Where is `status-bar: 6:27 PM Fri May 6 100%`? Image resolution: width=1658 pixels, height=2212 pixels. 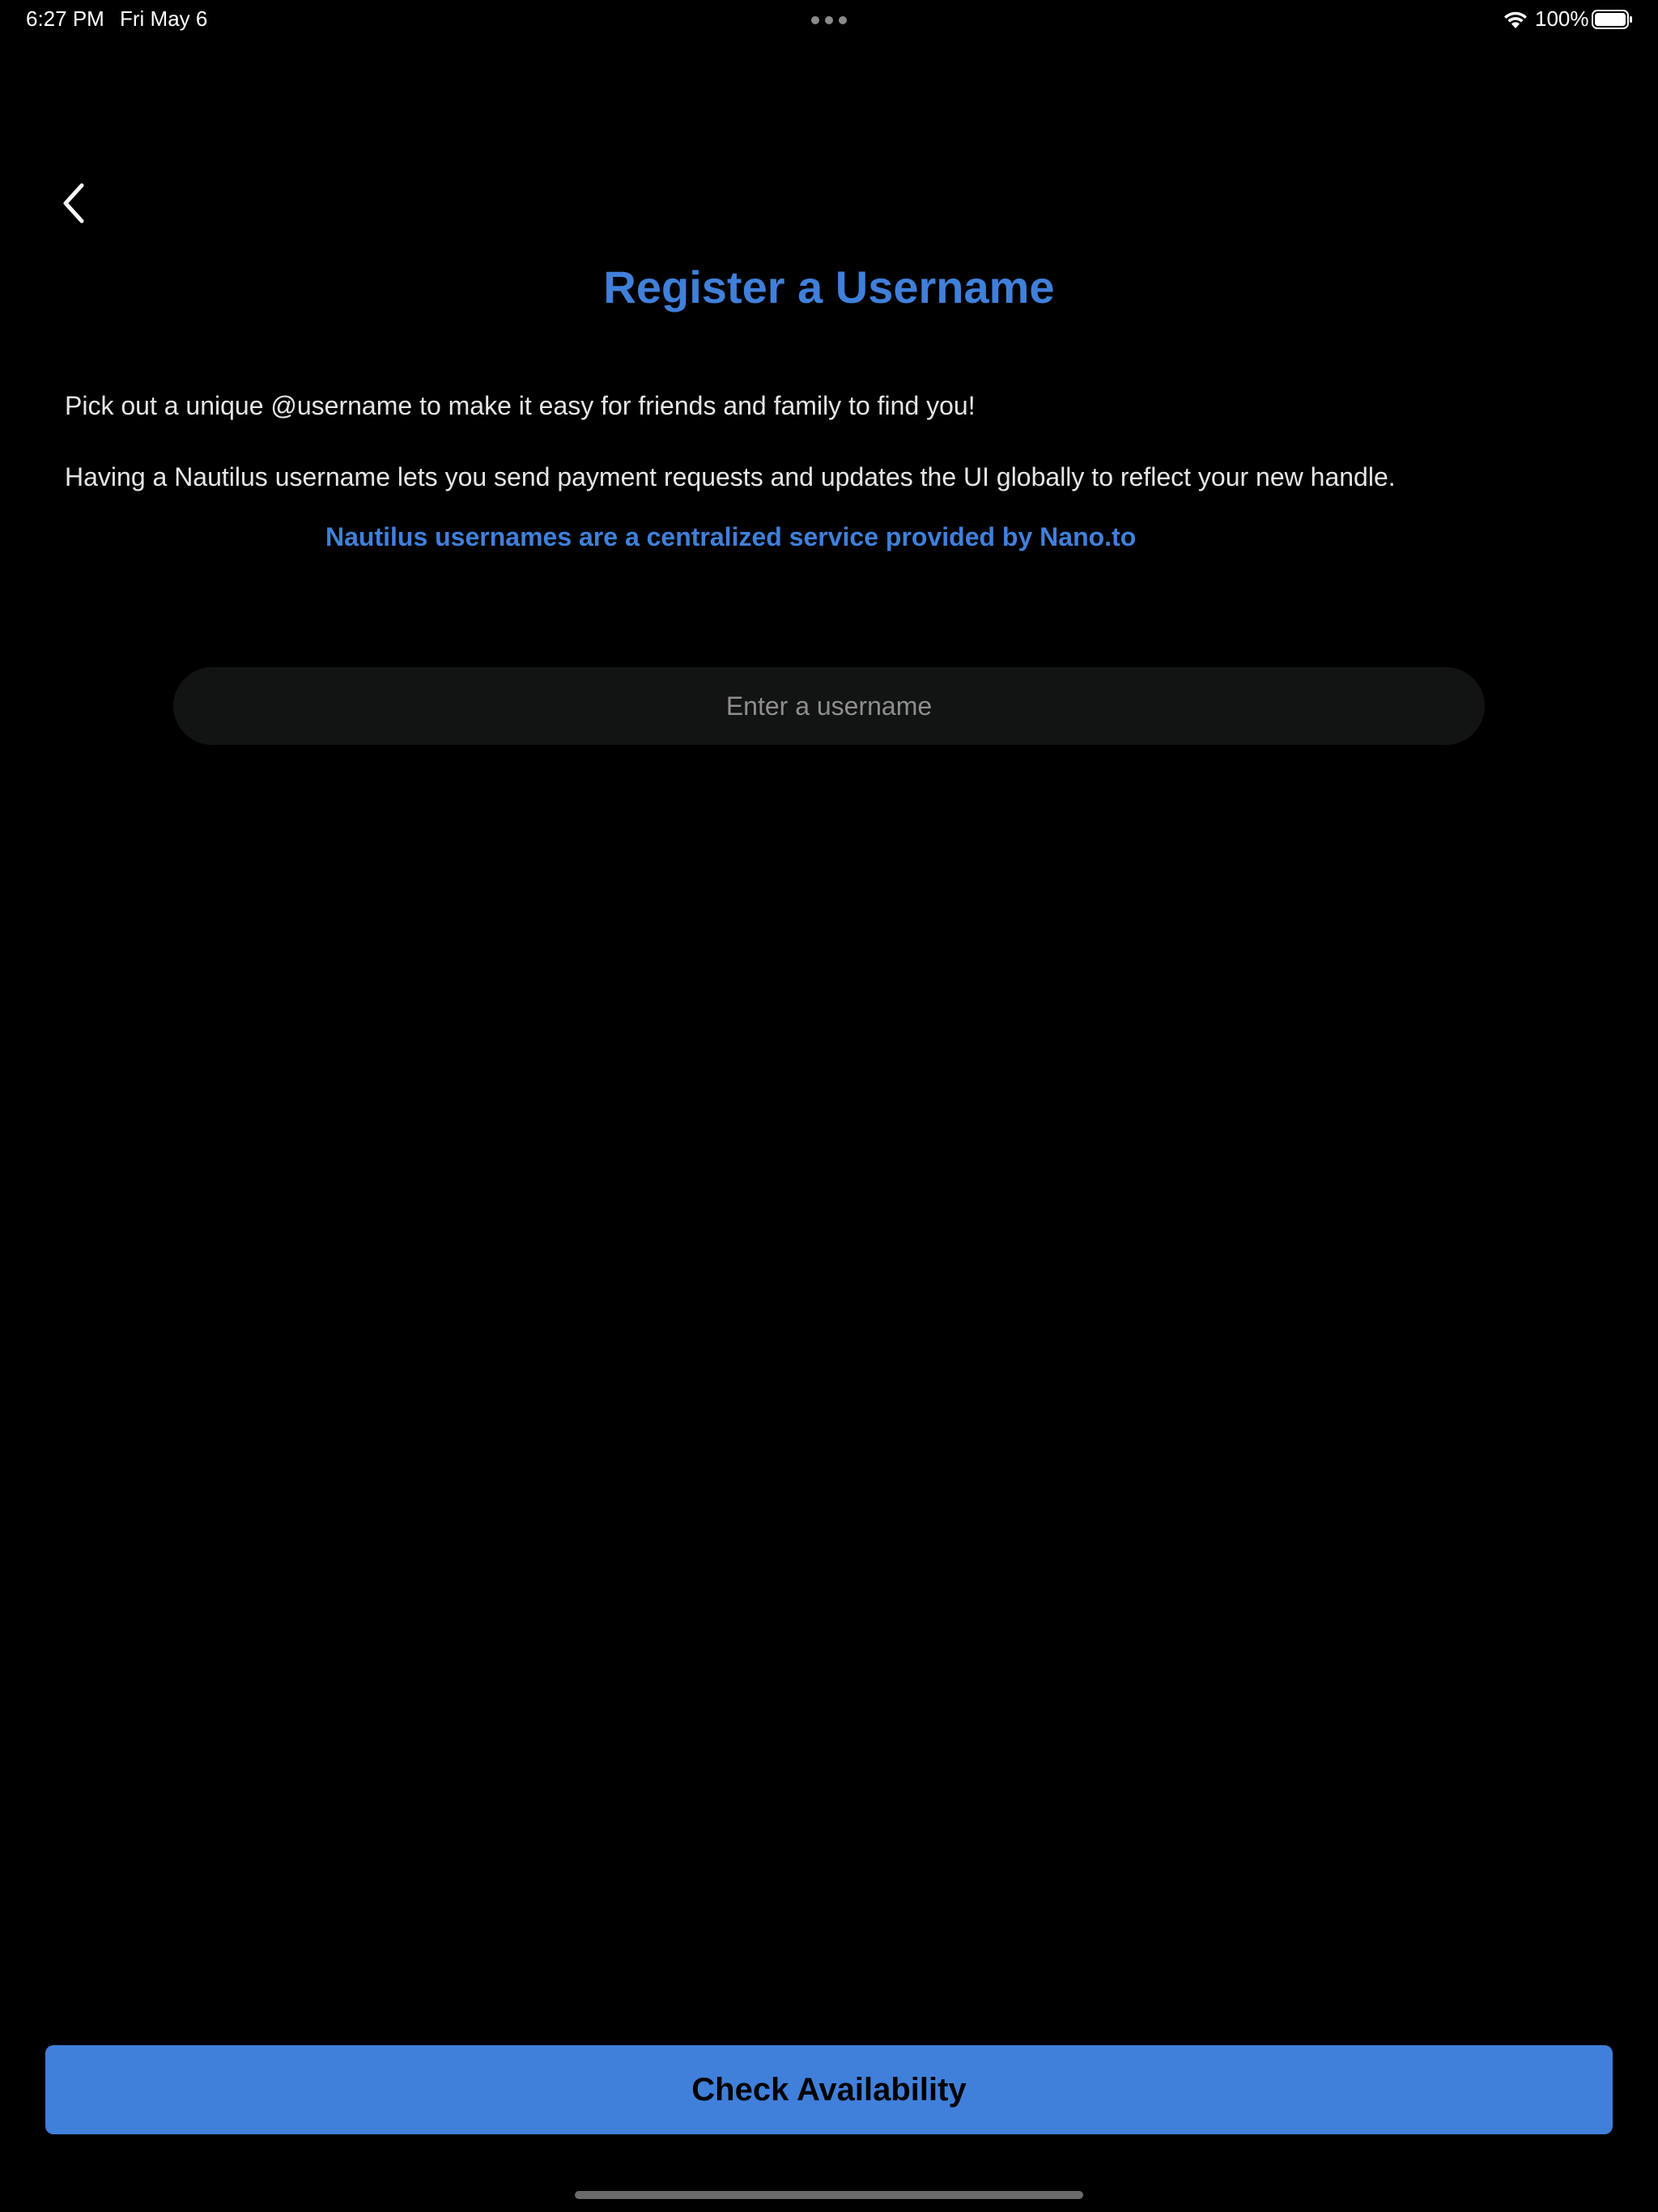
status-bar: 6:27 PM Fri May 6 100% is located at coordinates (829, 19).